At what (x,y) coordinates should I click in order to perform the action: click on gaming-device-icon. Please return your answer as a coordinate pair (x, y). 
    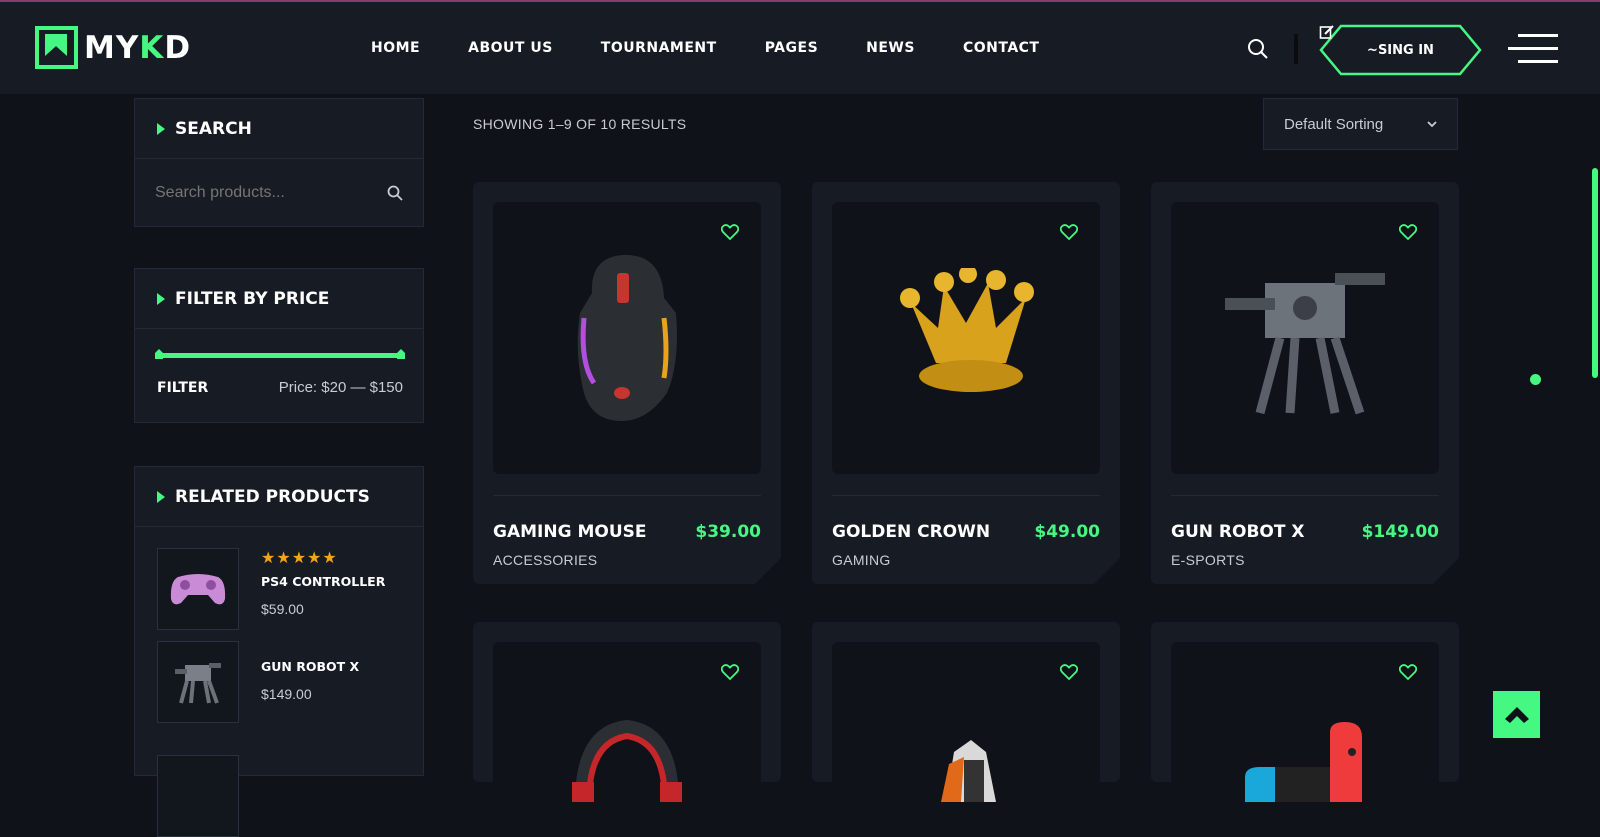
    Looking at the image, I should click on (968, 771).